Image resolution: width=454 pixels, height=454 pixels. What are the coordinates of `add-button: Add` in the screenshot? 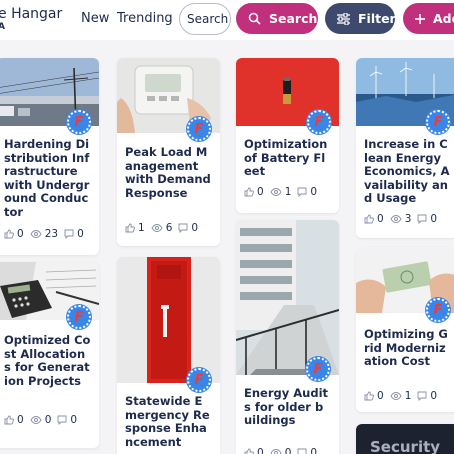 It's located at (428, 18).